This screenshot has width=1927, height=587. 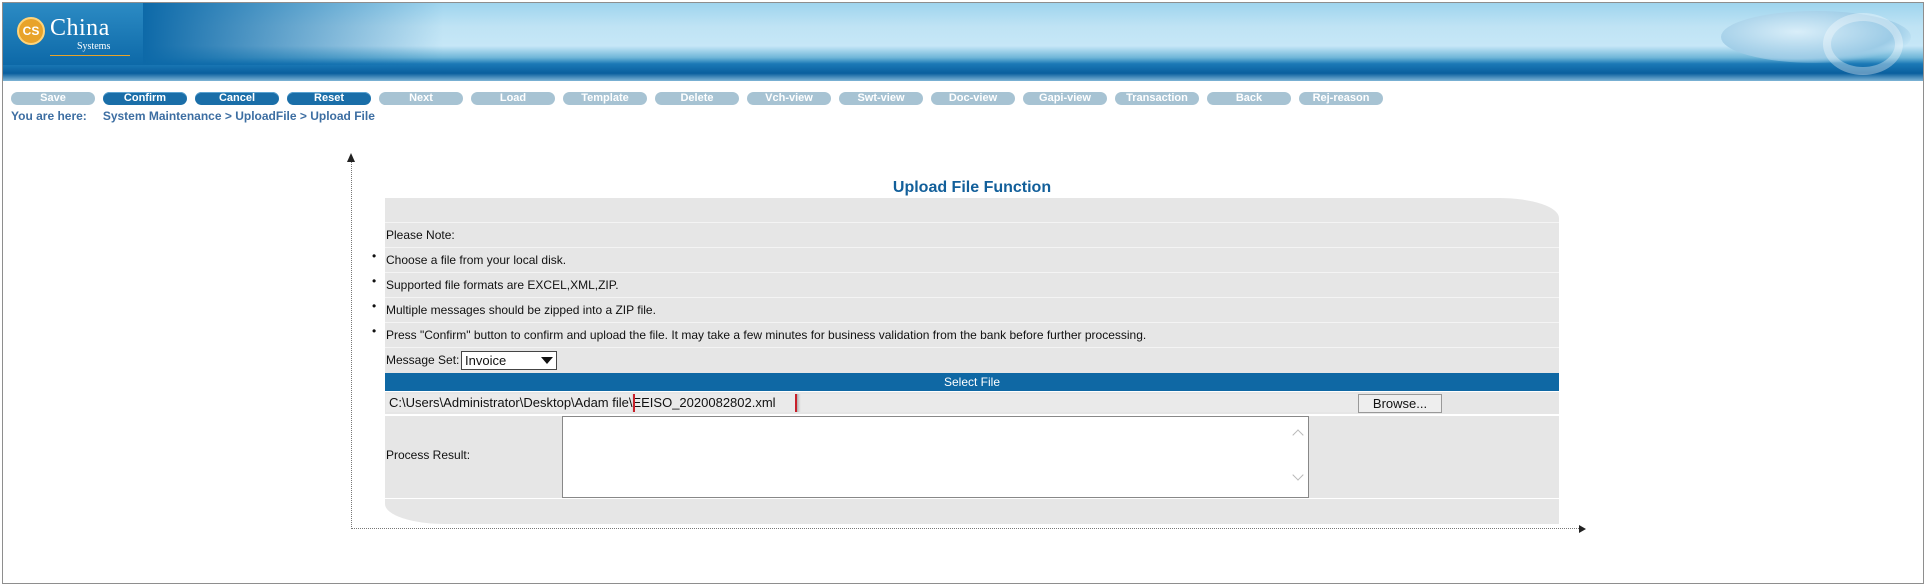 I want to click on message-set-row: Message Set: Invoice, so click(x=972, y=360).